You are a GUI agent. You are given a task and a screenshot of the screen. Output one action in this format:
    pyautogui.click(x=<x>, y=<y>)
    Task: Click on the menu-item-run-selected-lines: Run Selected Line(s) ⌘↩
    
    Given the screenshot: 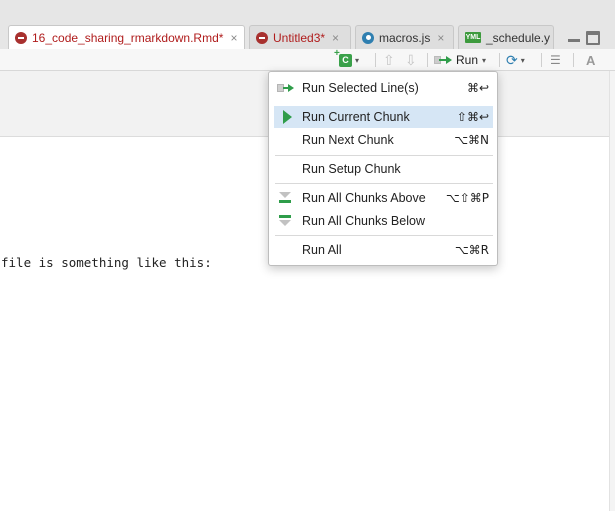 What is the action you would take?
    pyautogui.click(x=383, y=88)
    